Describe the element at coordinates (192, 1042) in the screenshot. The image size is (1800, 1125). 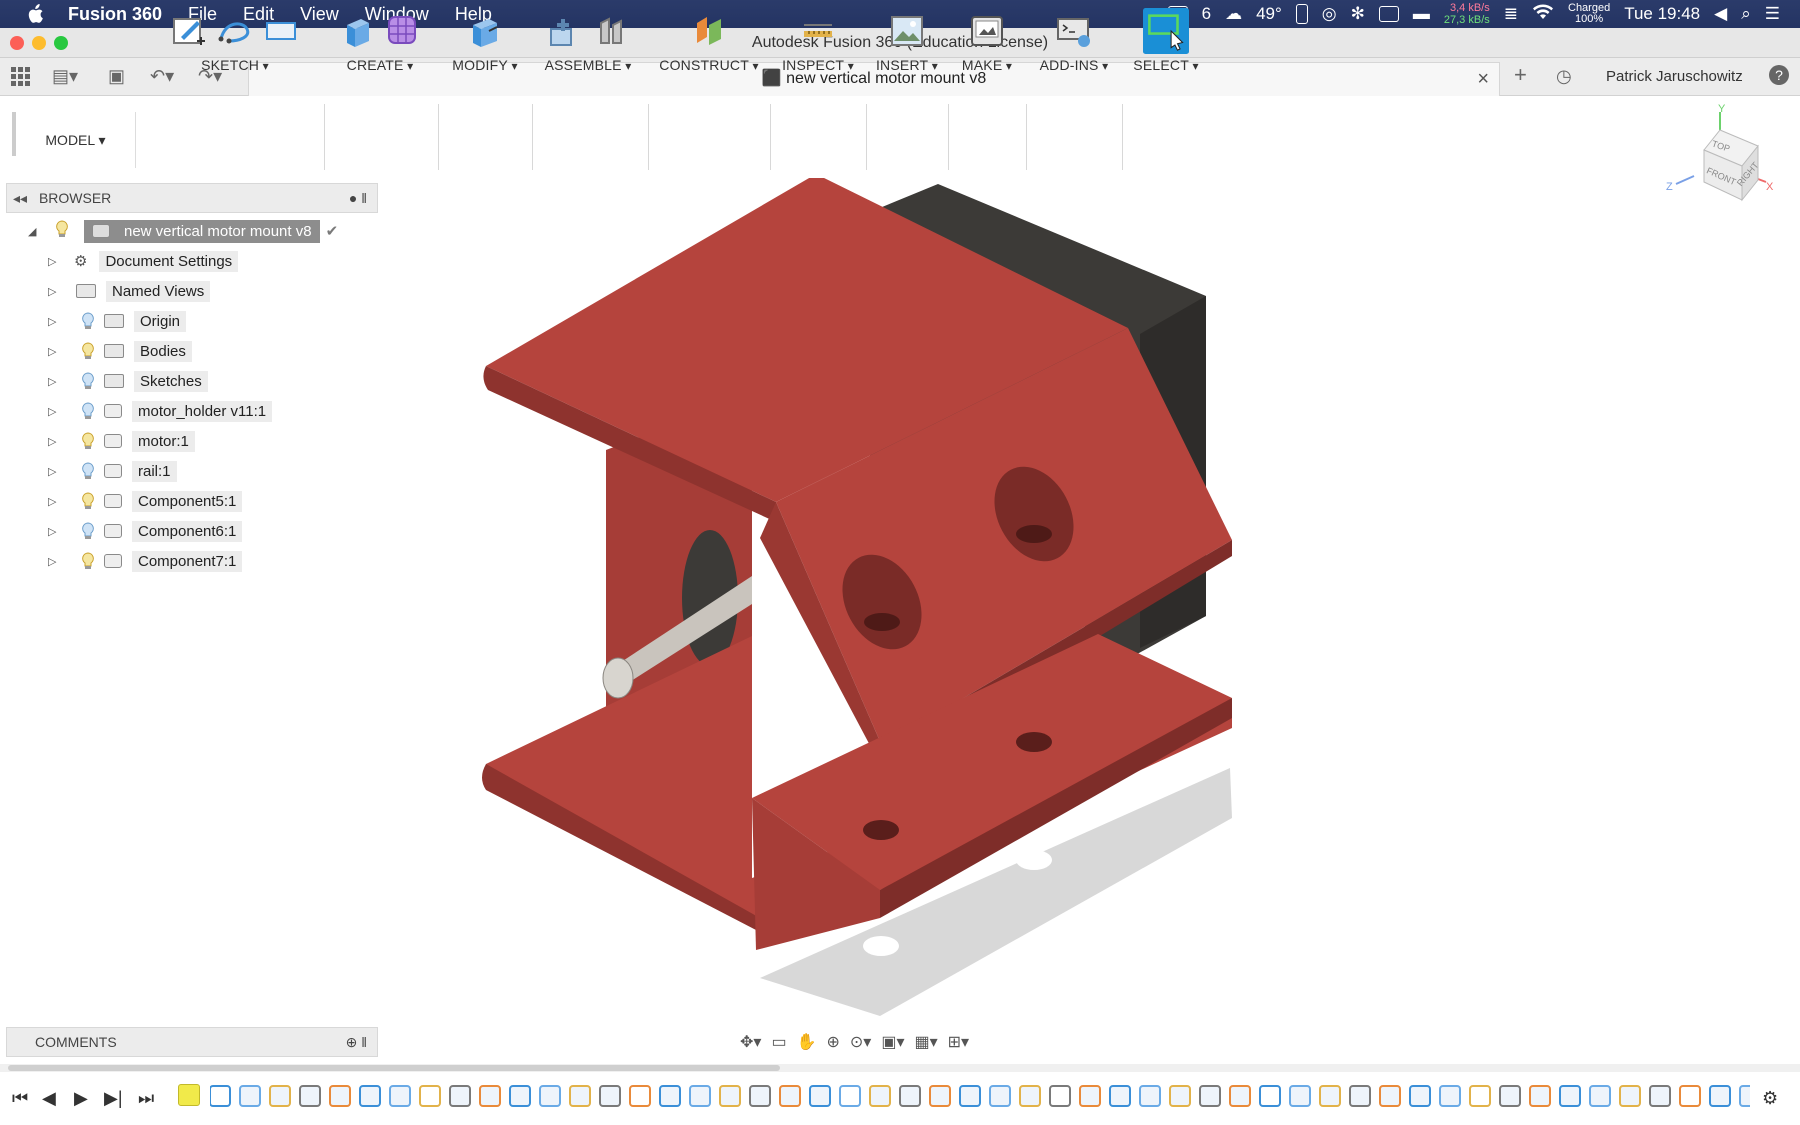
I see `comments-panel: COMMENTS ⊕ ‖` at that location.